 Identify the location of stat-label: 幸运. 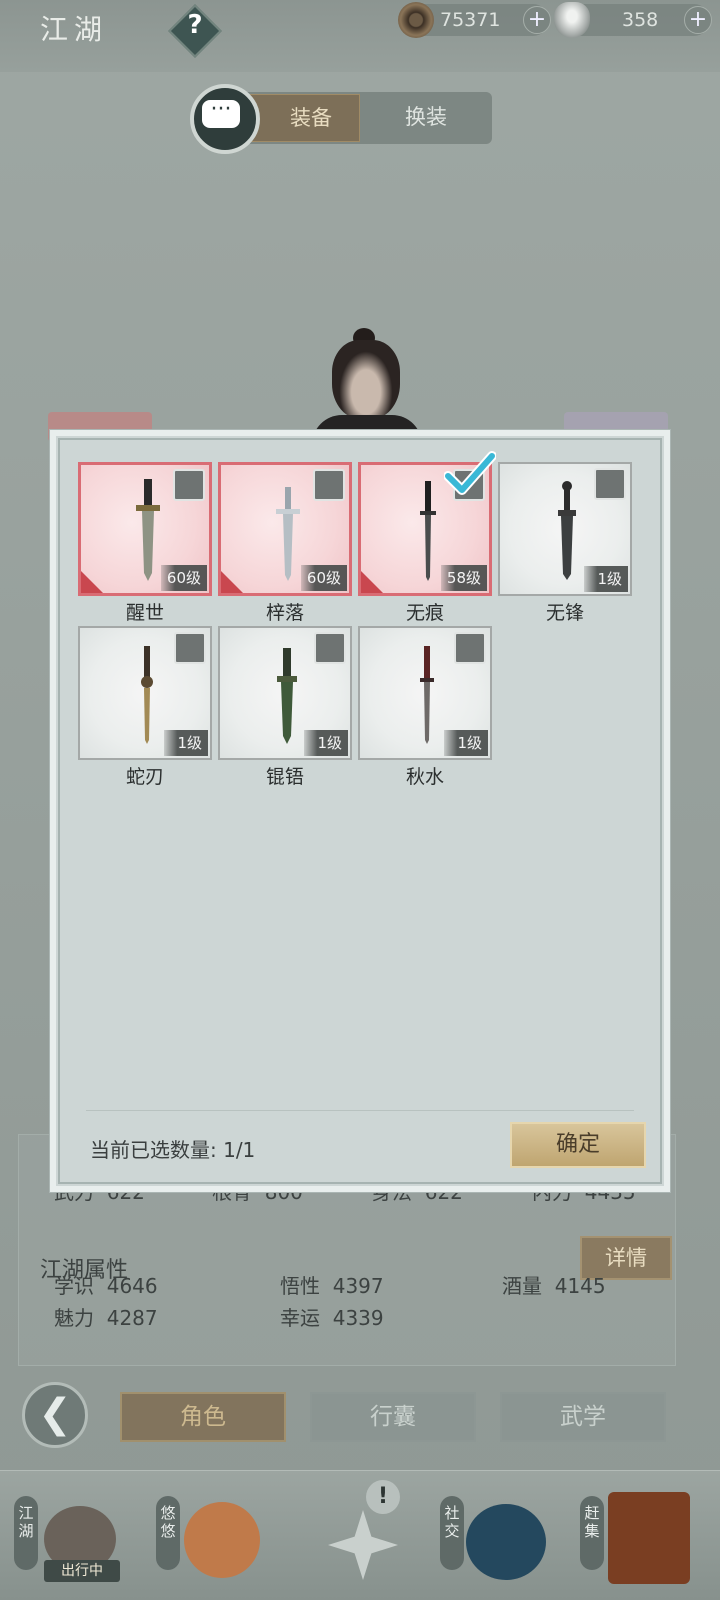
(300, 1318).